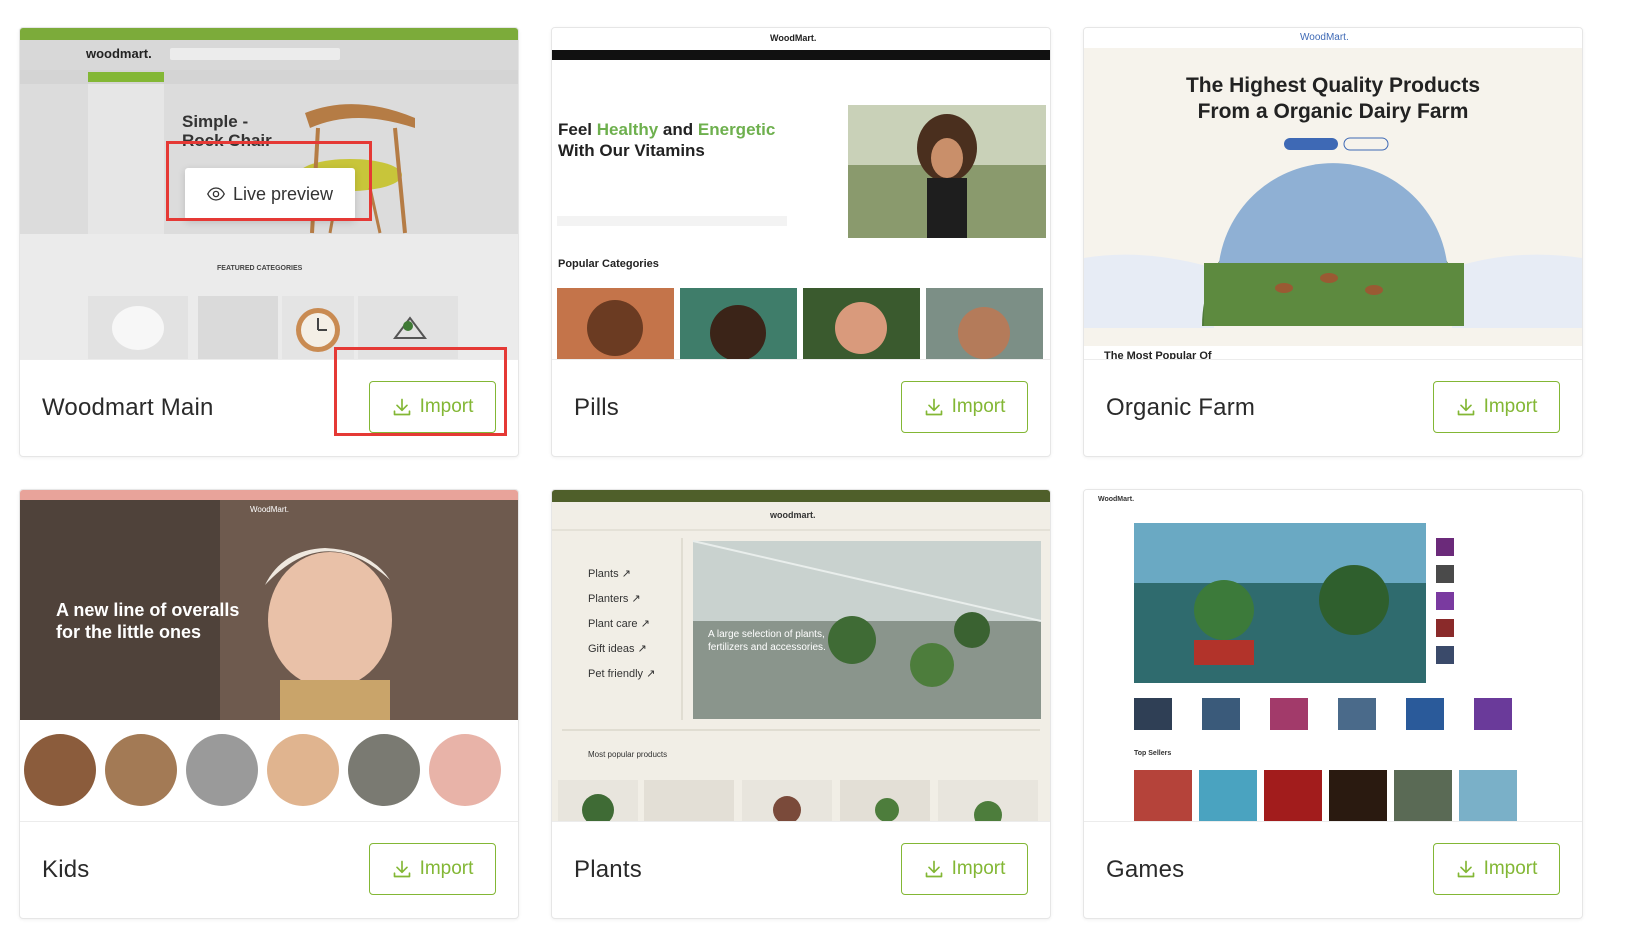 This screenshot has width=1629, height=948. Describe the element at coordinates (609, 574) in the screenshot. I see `plants-menu-item-1: Plants ↗` at that location.